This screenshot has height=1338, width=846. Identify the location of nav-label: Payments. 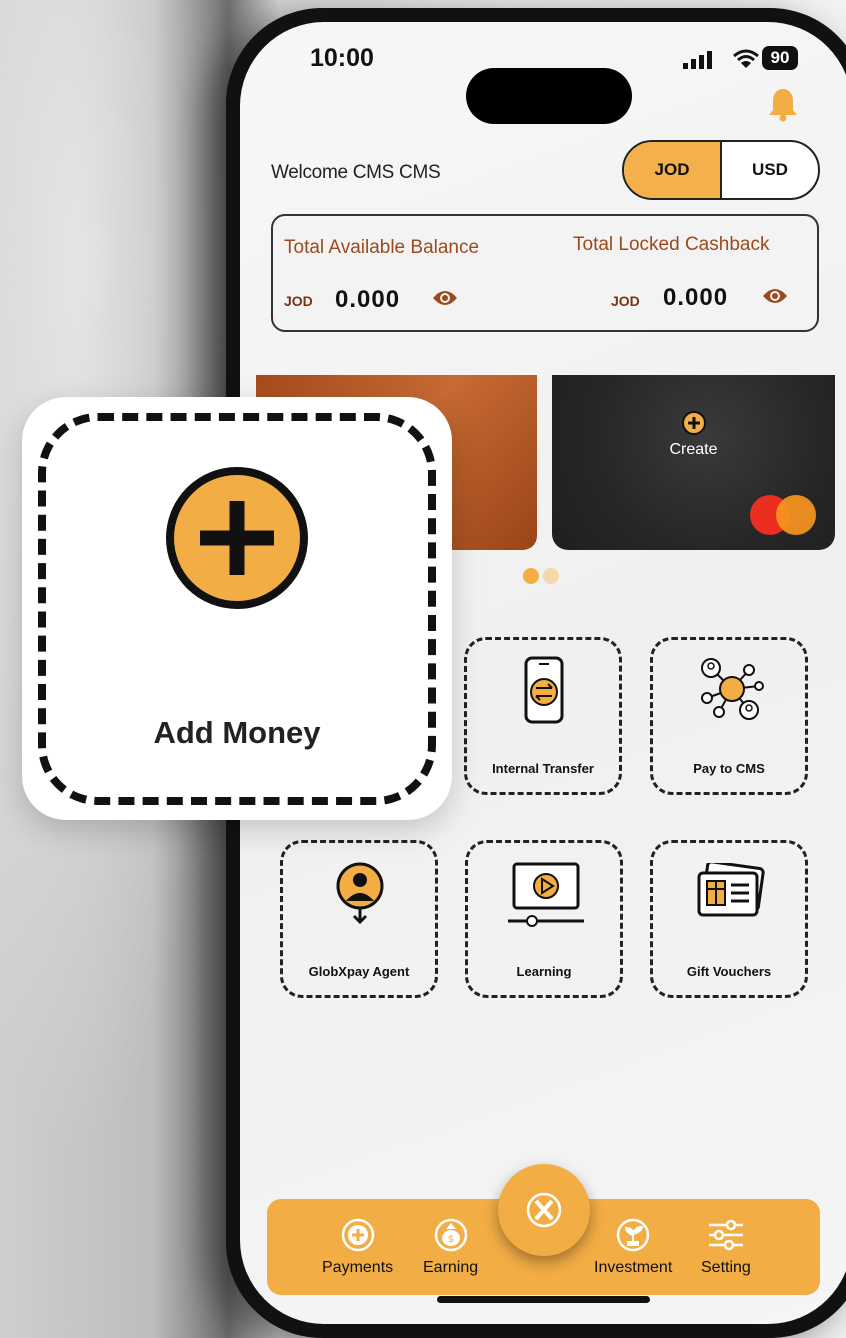
(358, 1267).